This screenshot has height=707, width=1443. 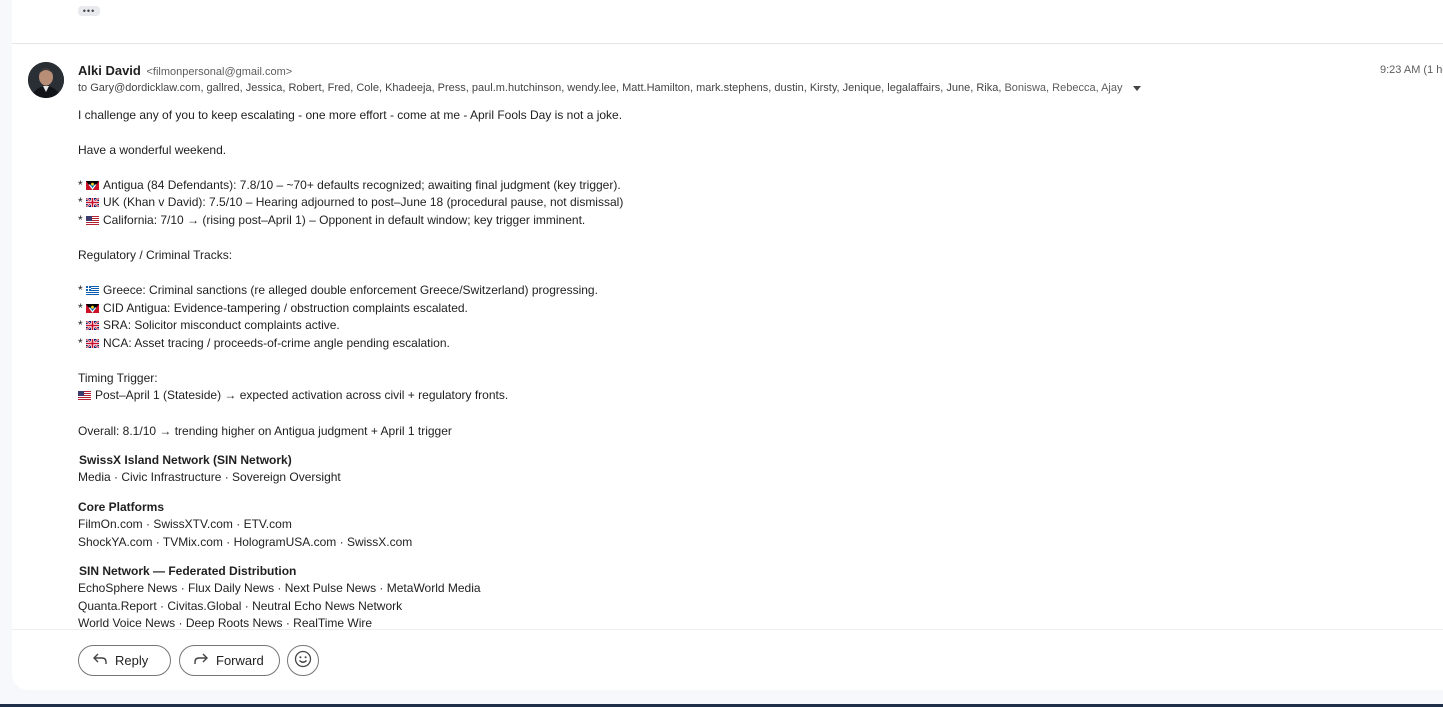 I want to click on message-divider, so click(x=727, y=43).